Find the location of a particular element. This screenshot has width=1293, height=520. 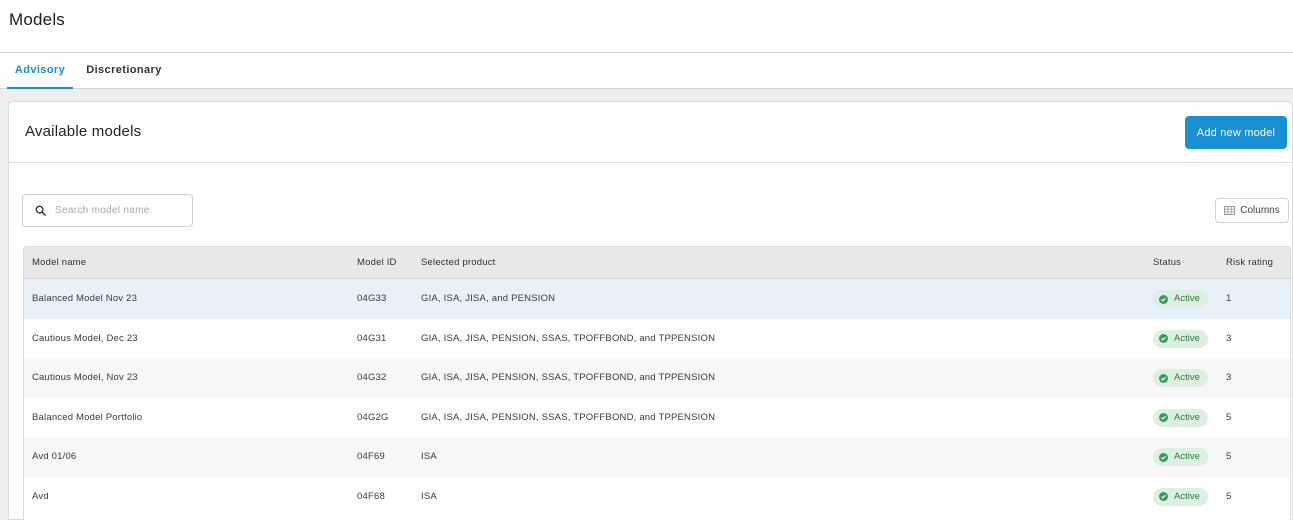

search-input is located at coordinates (122, 210).